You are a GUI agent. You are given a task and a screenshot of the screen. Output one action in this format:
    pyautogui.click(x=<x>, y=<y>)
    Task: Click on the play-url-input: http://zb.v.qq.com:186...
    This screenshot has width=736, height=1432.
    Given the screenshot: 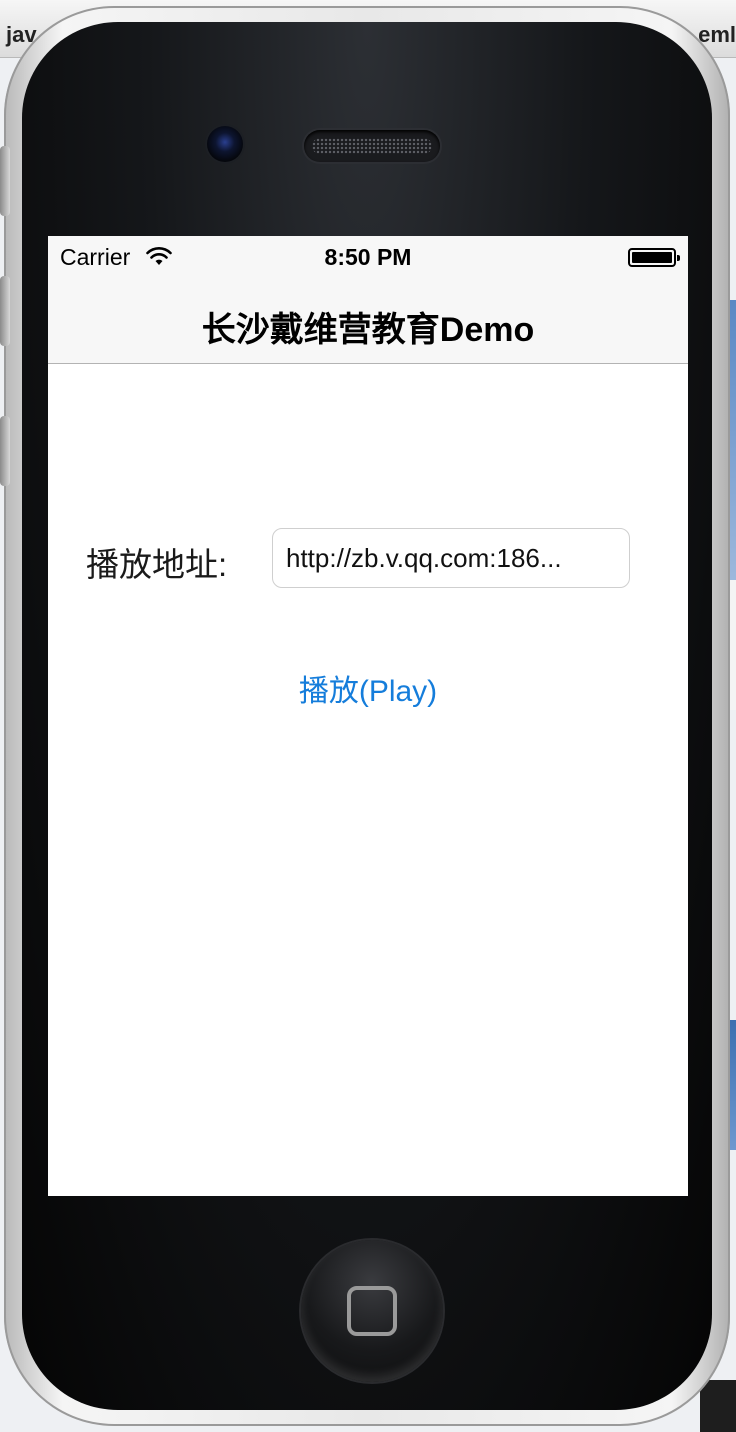 What is the action you would take?
    pyautogui.click(x=451, y=558)
    